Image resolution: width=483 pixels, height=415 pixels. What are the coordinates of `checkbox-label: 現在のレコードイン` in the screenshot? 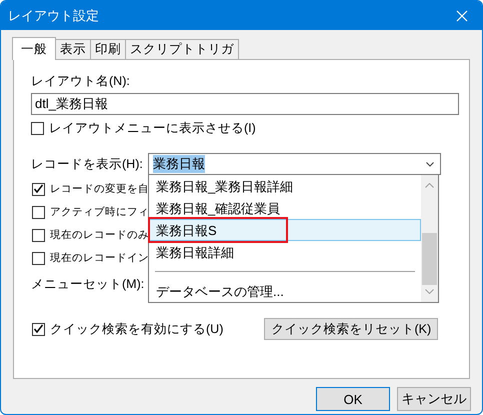 It's located at (99, 258).